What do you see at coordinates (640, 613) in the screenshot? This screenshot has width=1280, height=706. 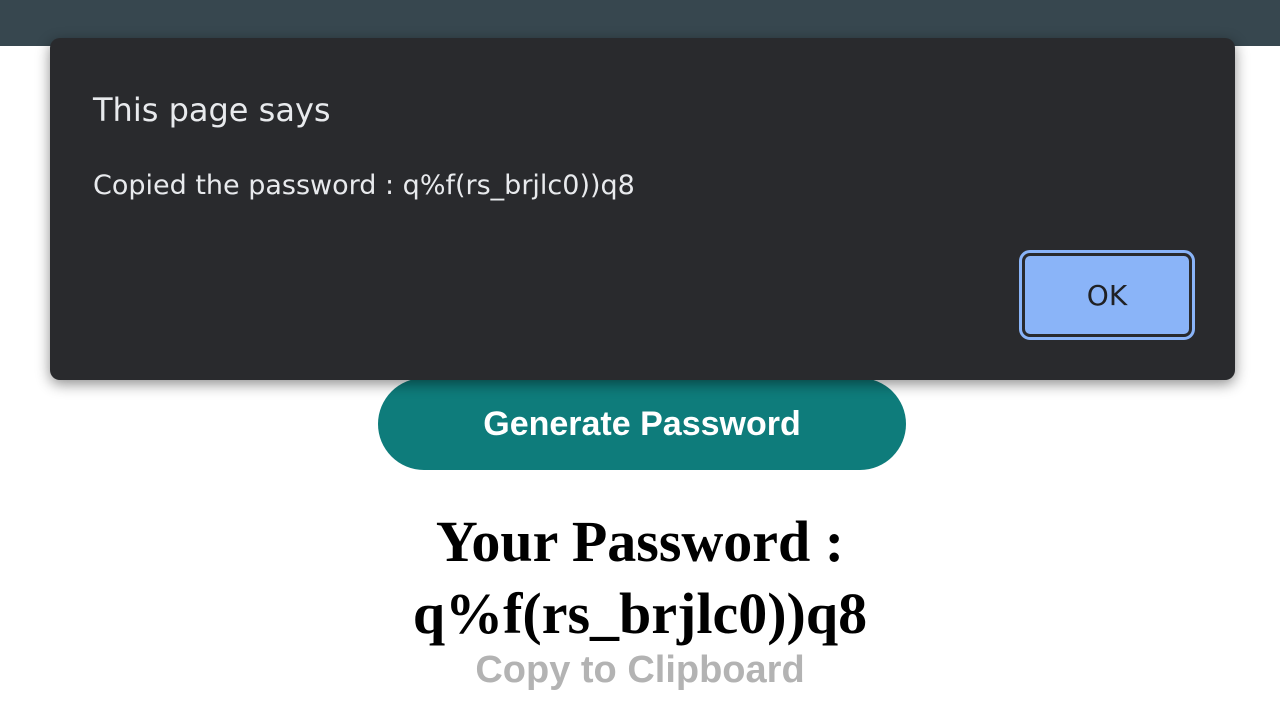 I see `generated-password-text: q%f(rs_brjlc0))q8` at bounding box center [640, 613].